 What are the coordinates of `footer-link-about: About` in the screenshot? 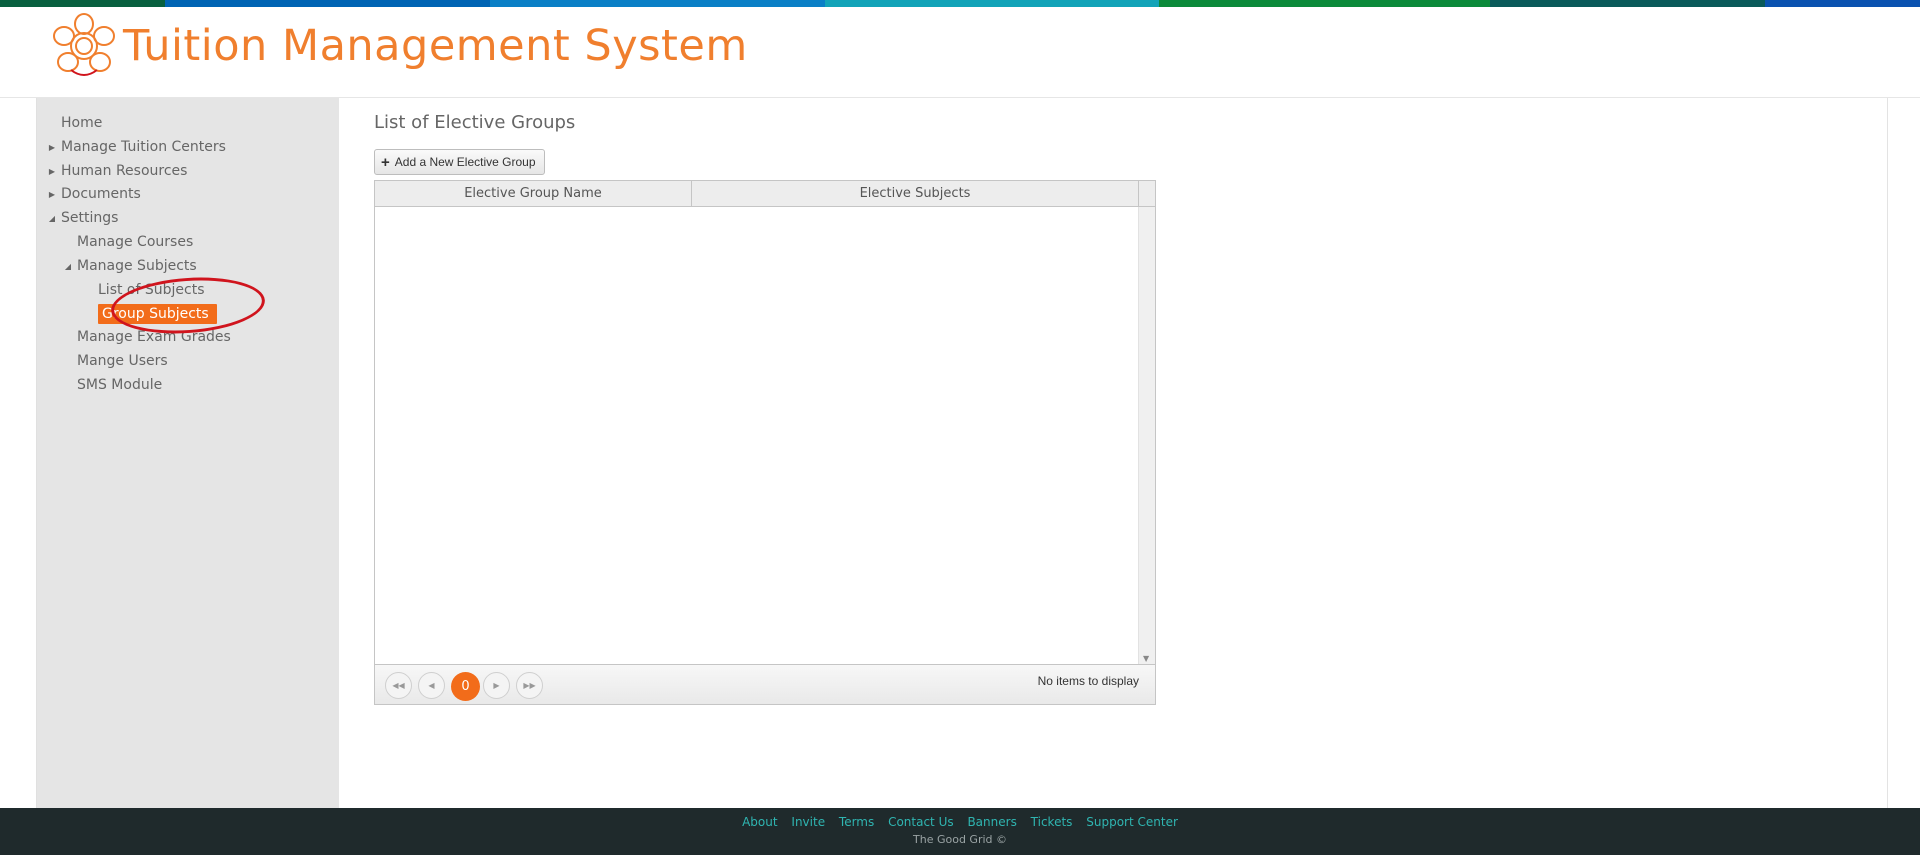 It's located at (759, 822).